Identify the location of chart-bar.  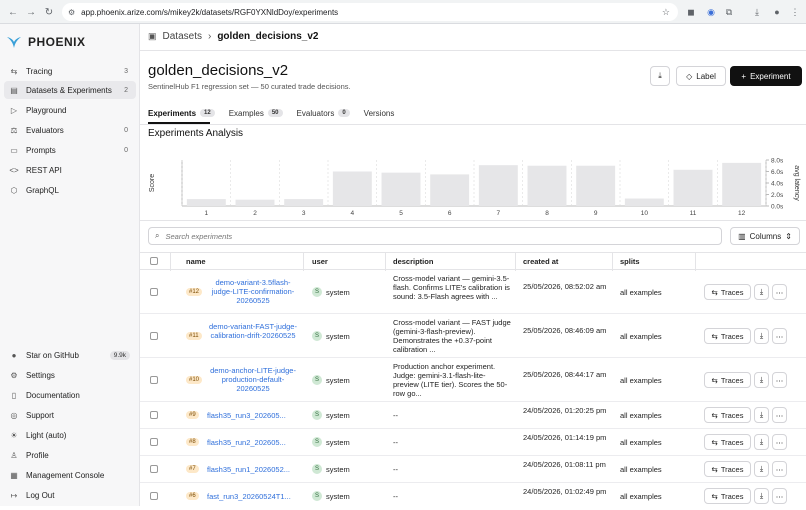
(693, 187).